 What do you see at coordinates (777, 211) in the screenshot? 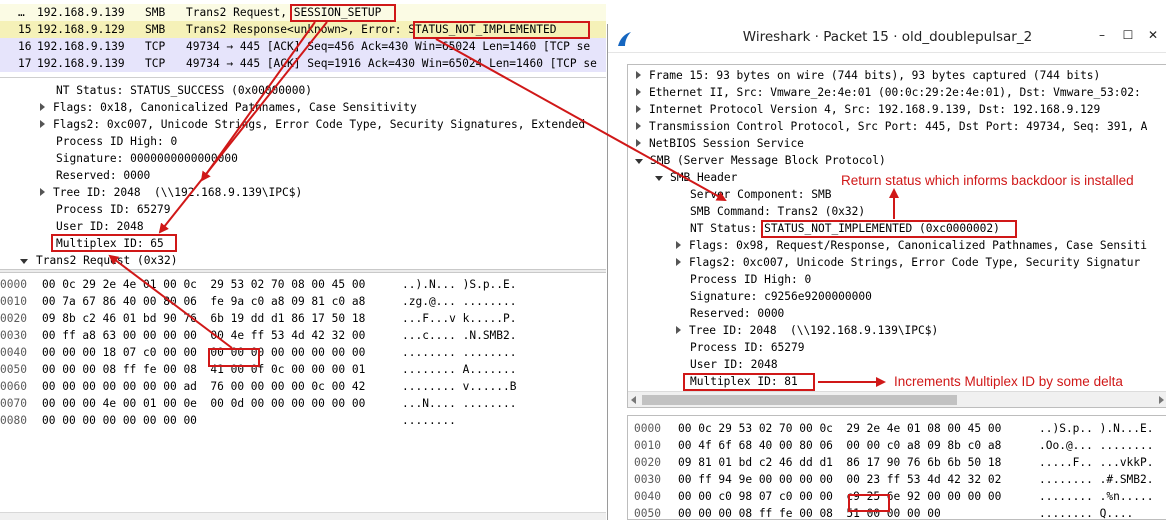
I see `tree-item: SMB Command: Trans2 (0x32)` at bounding box center [777, 211].